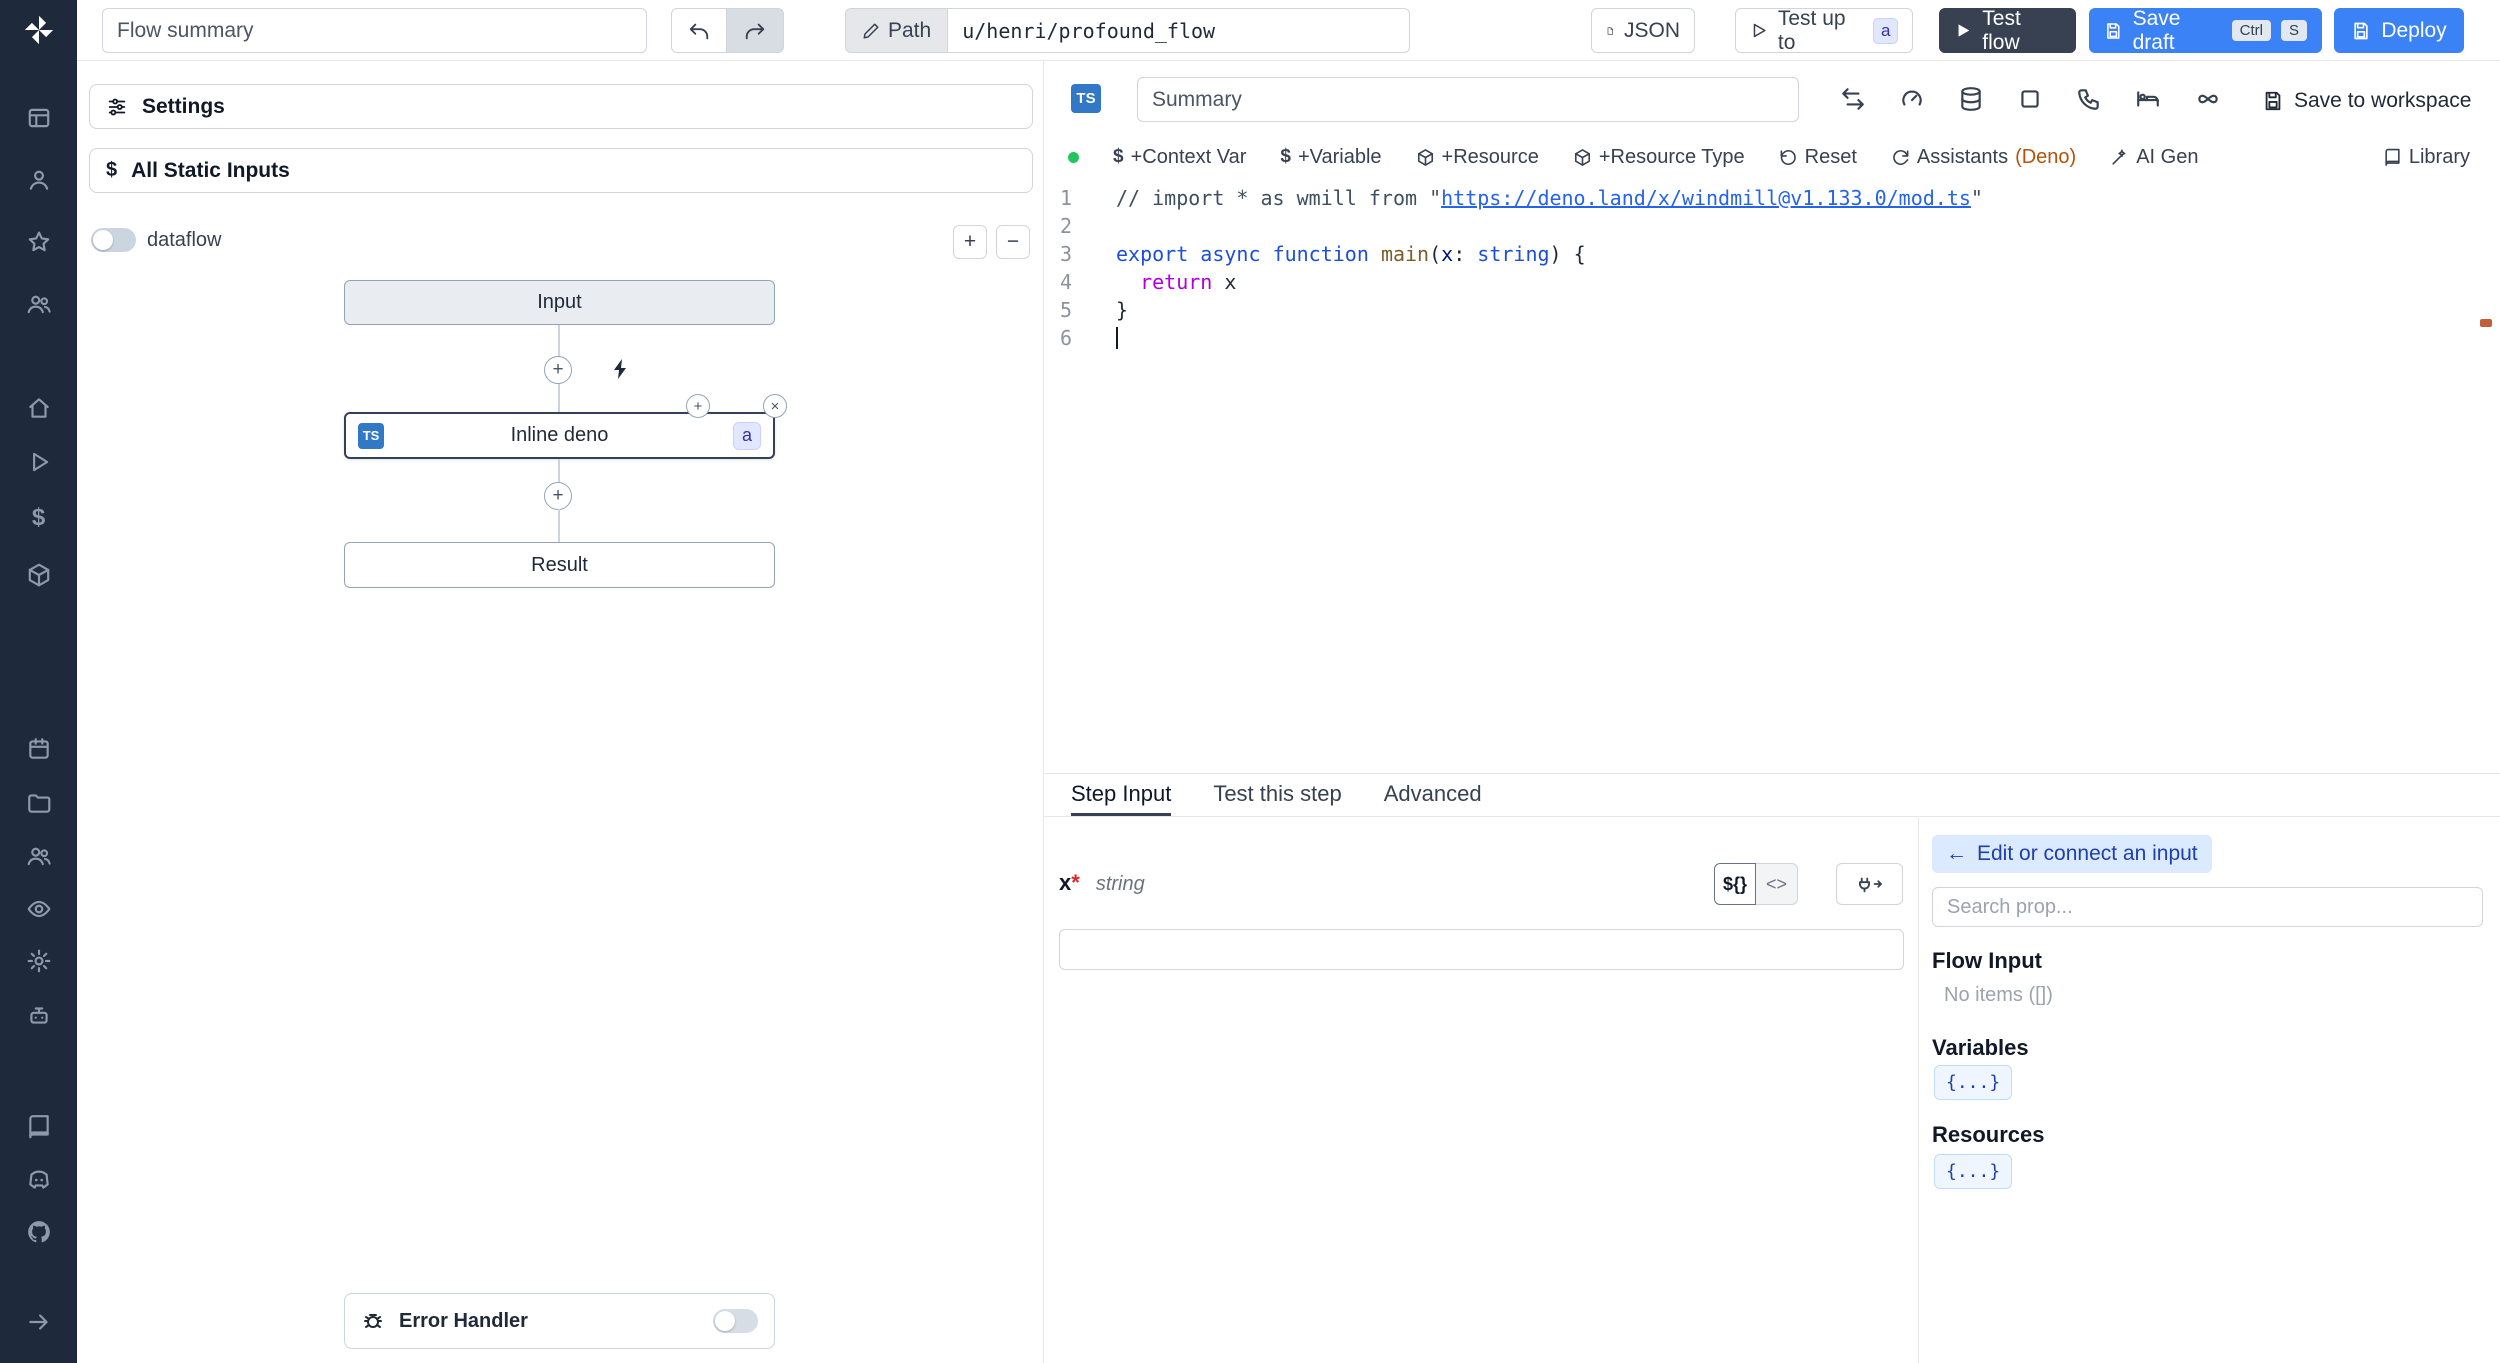  What do you see at coordinates (1869, 884) in the screenshot?
I see `connect-input-button` at bounding box center [1869, 884].